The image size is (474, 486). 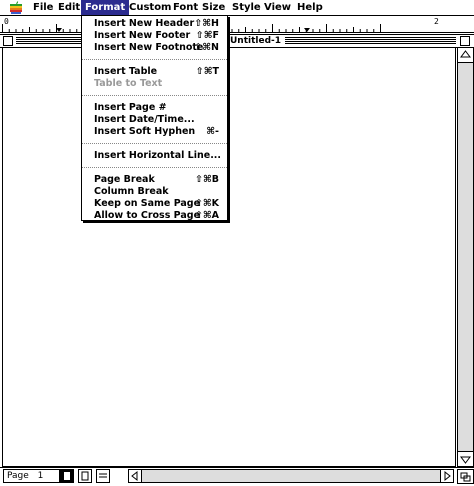 I want to click on menu-item-label: Page Break, so click(x=124, y=179).